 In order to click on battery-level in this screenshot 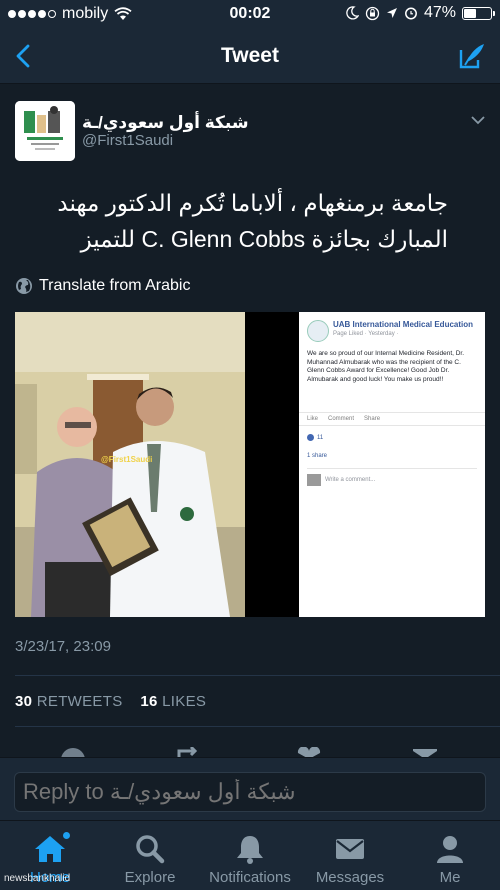, I will do `click(470, 13)`.